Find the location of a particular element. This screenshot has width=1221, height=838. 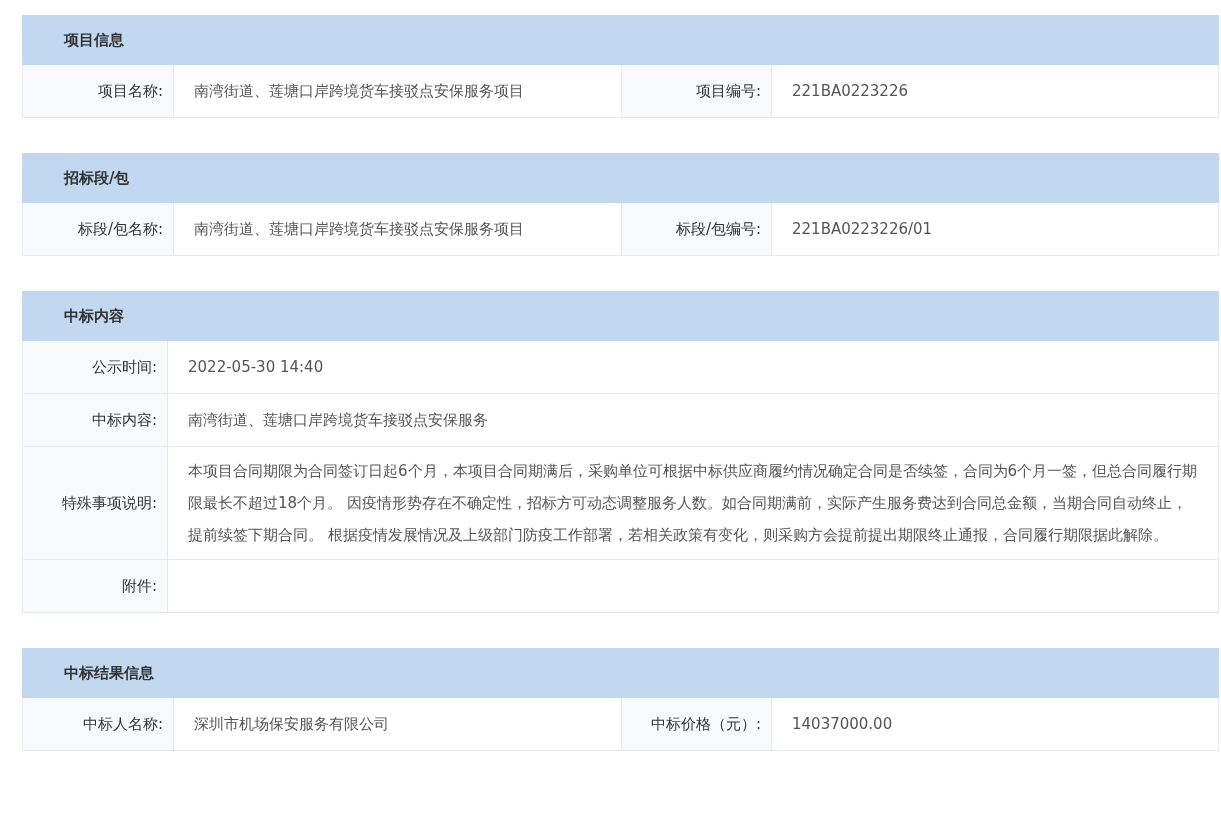

section-title: 项目信息 is located at coordinates (94, 40).